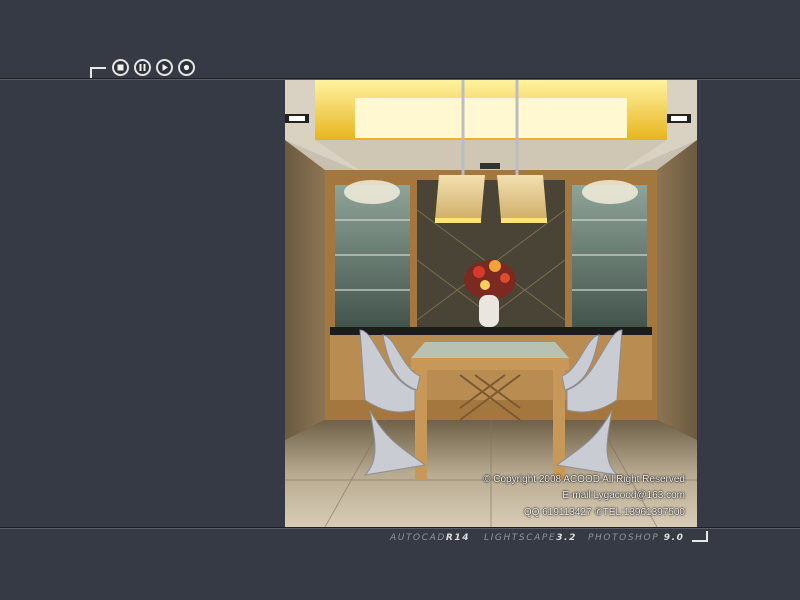  What do you see at coordinates (623, 495) in the screenshot?
I see `email-text: E-mail:Lygacood@163.com` at bounding box center [623, 495].